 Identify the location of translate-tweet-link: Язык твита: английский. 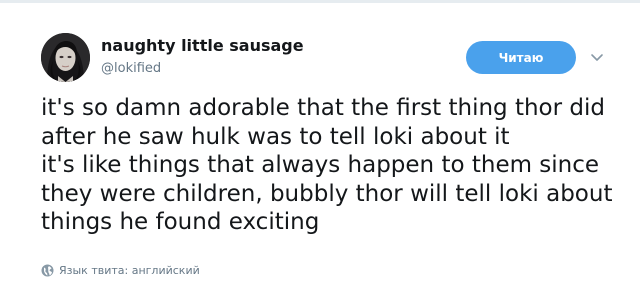
(120, 270).